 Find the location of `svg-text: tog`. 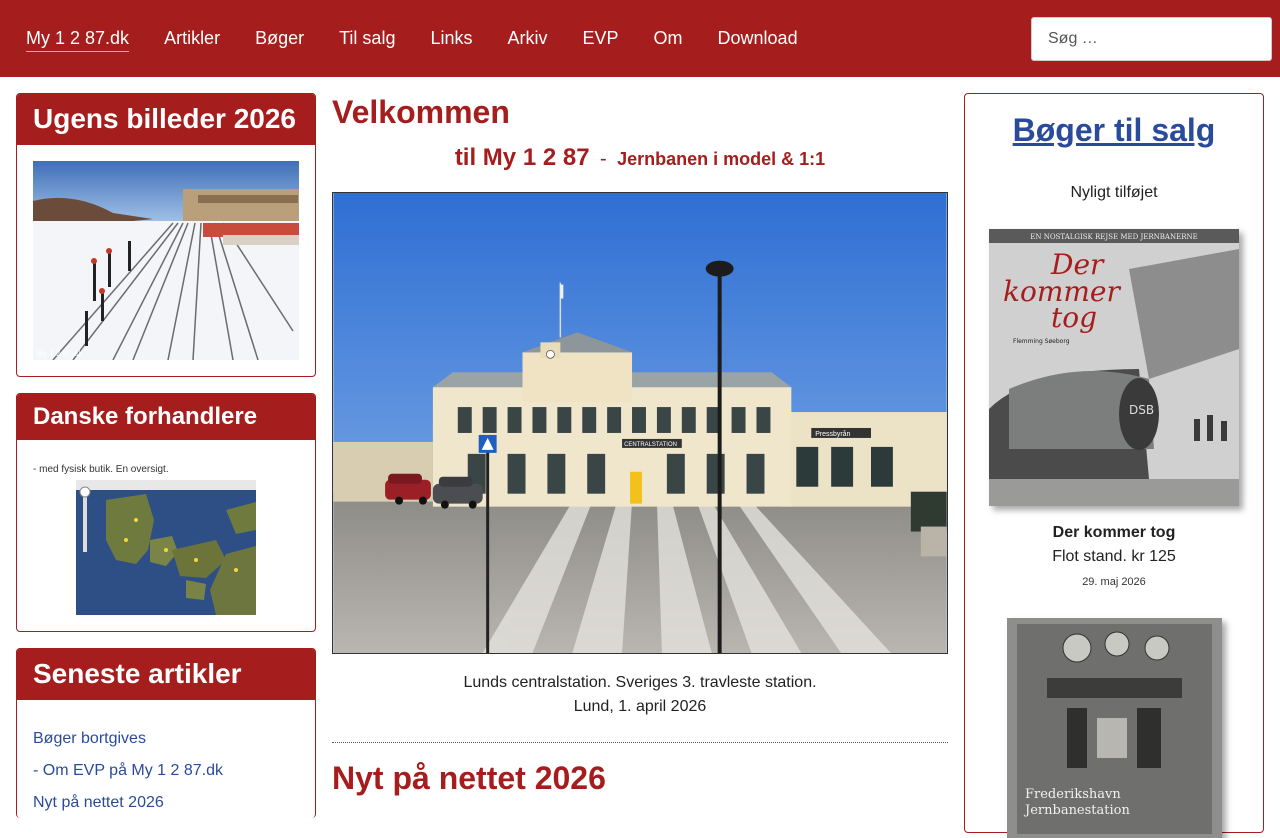

svg-text: tog is located at coordinates (1074, 317).